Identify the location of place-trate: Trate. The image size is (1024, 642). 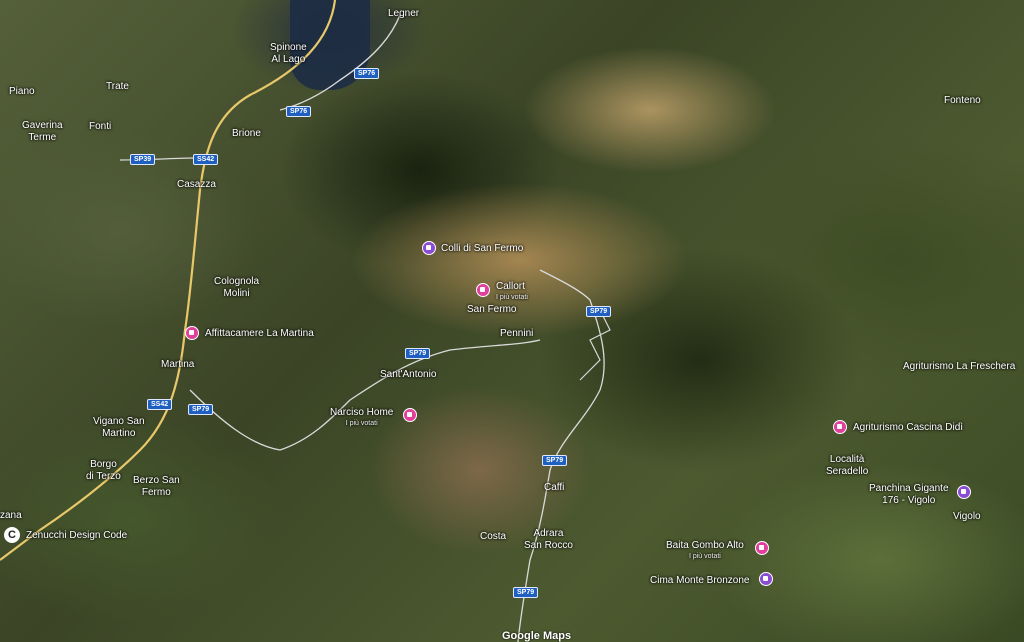
(117, 86).